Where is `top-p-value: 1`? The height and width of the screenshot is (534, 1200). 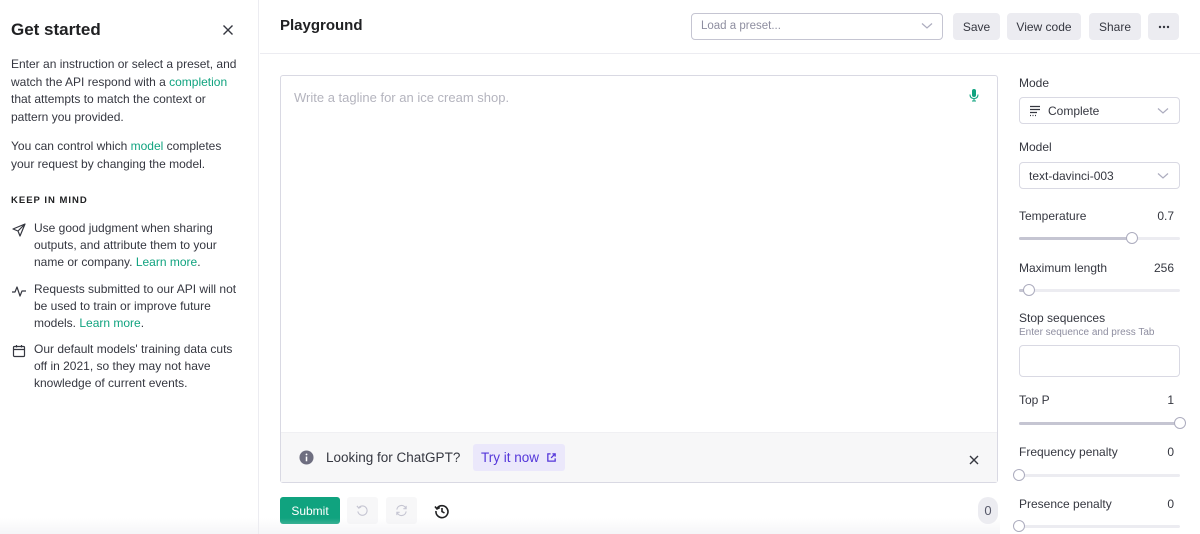
top-p-value: 1 is located at coordinates (1170, 400).